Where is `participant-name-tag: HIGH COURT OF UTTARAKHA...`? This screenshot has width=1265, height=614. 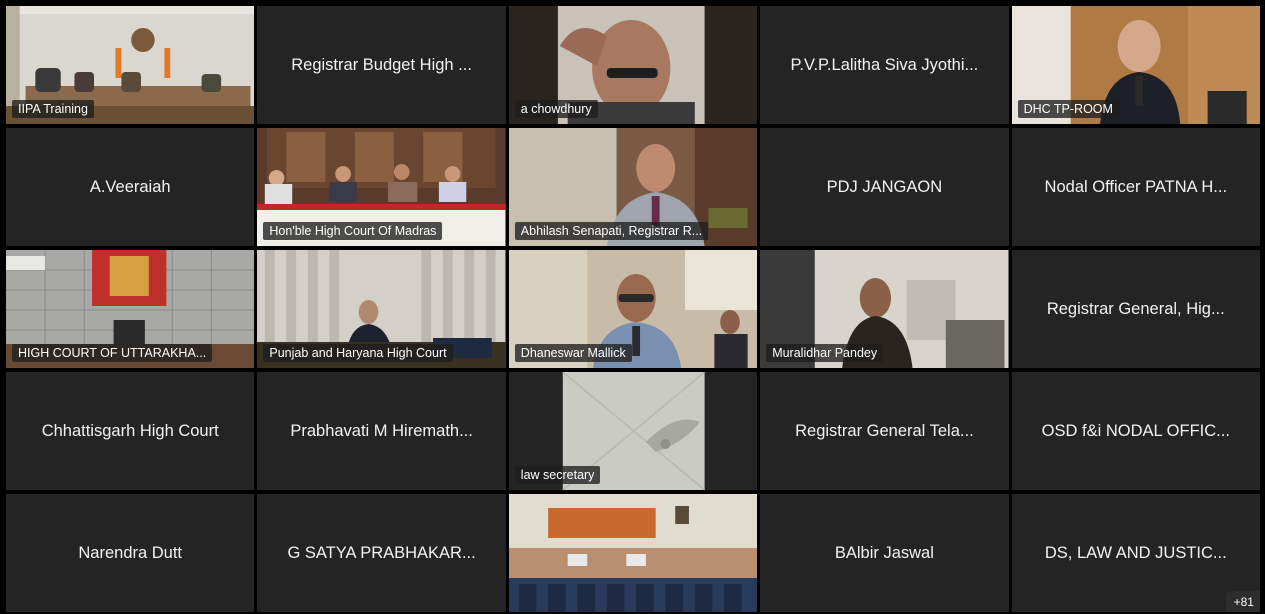 participant-name-tag: HIGH COURT OF UTTARAKHA... is located at coordinates (112, 353).